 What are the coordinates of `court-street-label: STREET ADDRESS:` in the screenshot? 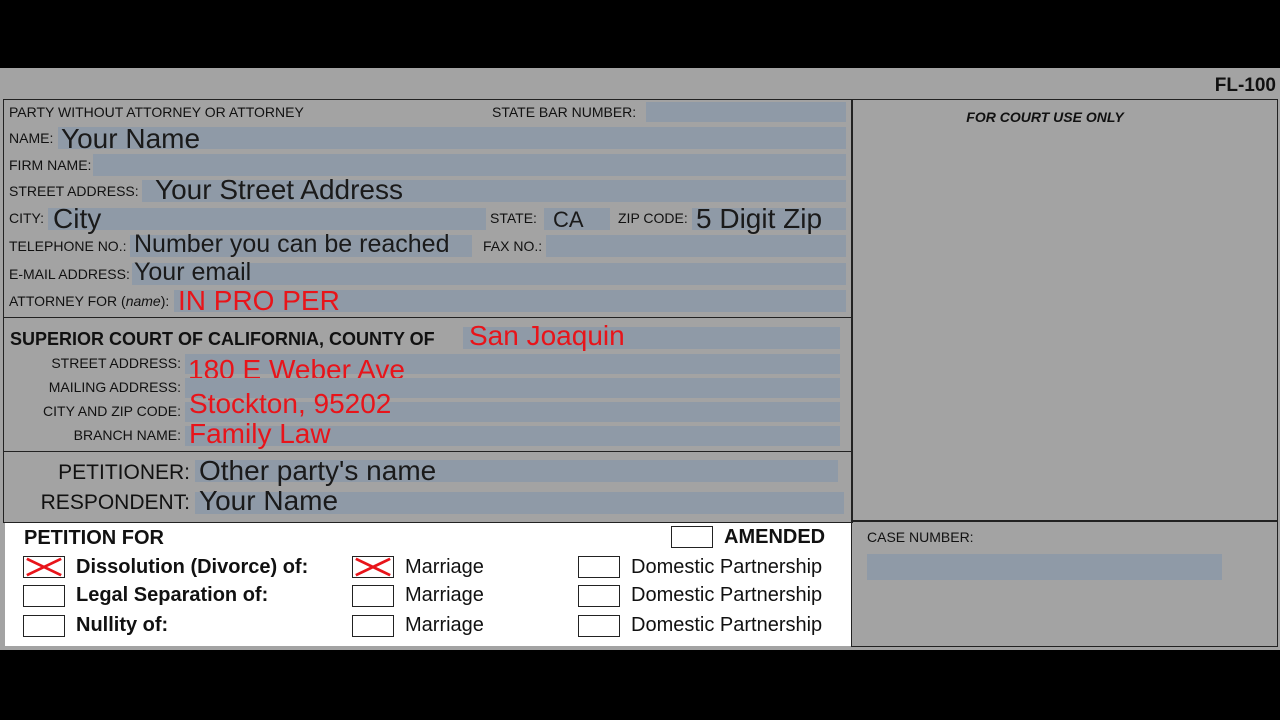 It's located at (116, 363).